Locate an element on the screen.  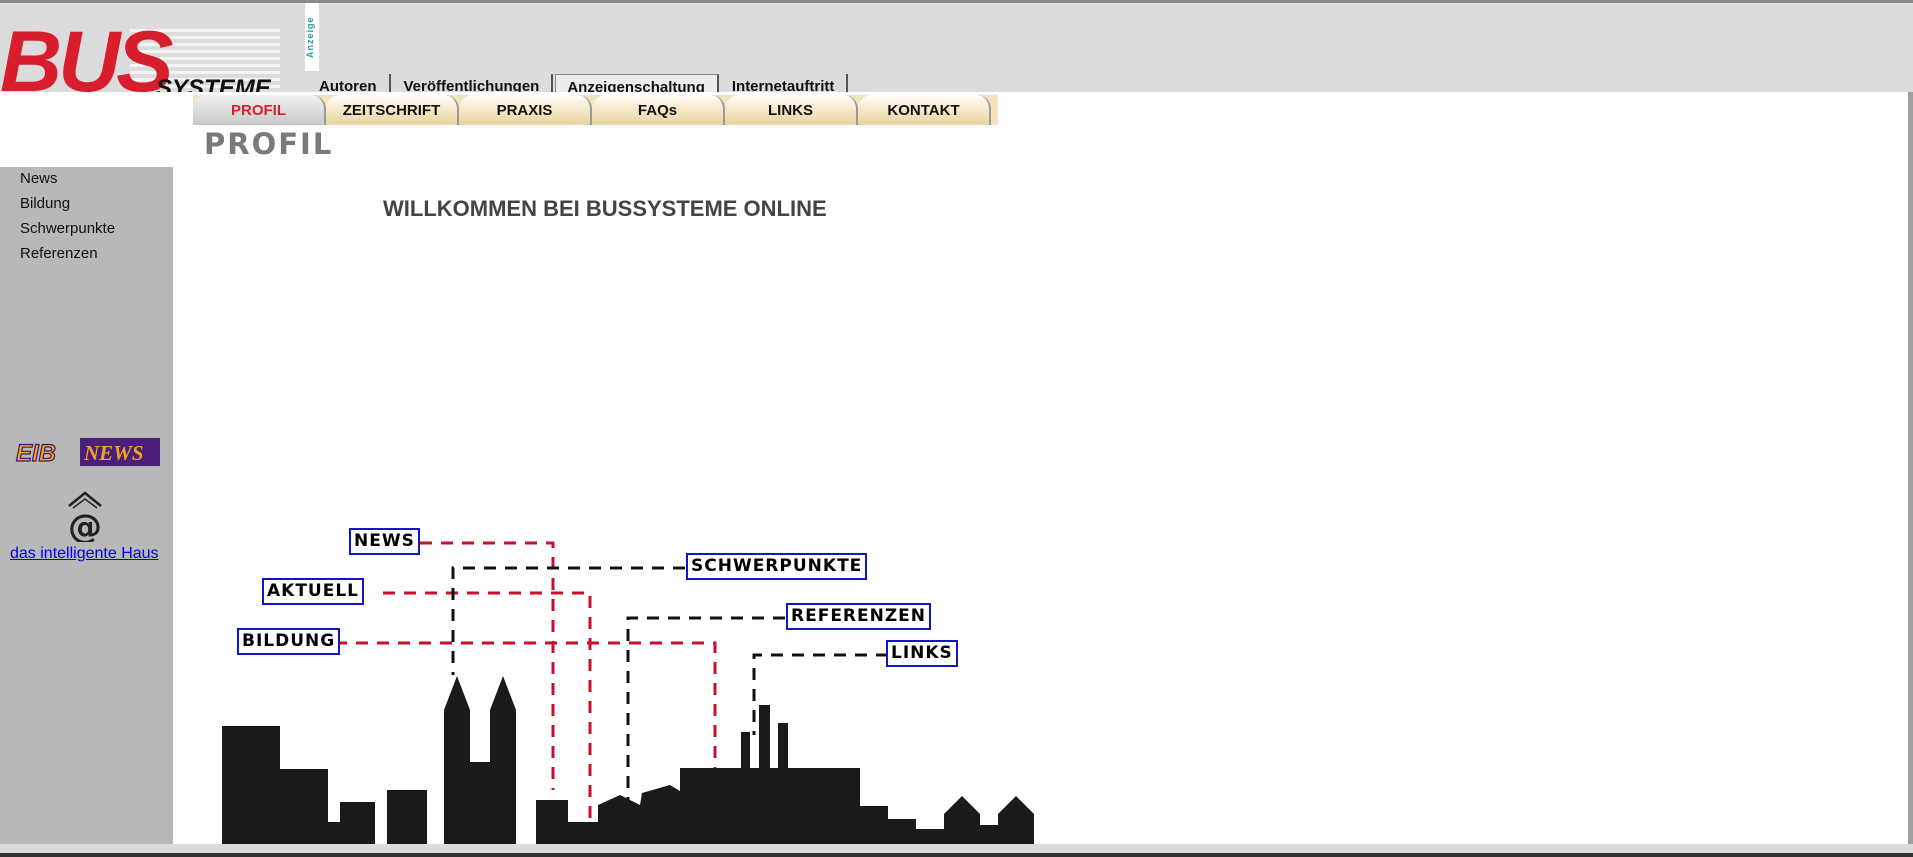
skyline-label-referenzen: REFERENZEN is located at coordinates (859, 616).